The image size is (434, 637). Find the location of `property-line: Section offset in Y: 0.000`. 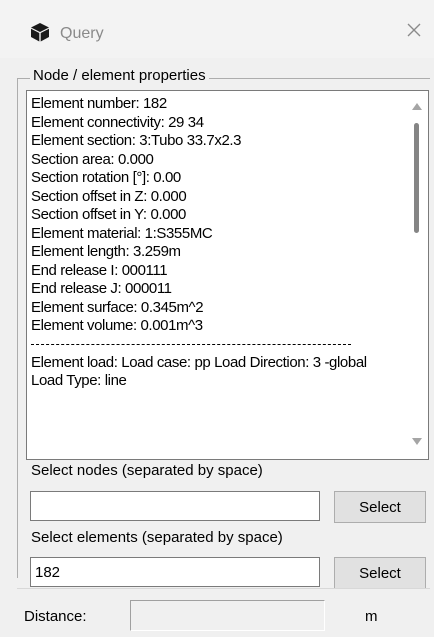

property-line: Section offset in Y: 0.000 is located at coordinates (109, 214).